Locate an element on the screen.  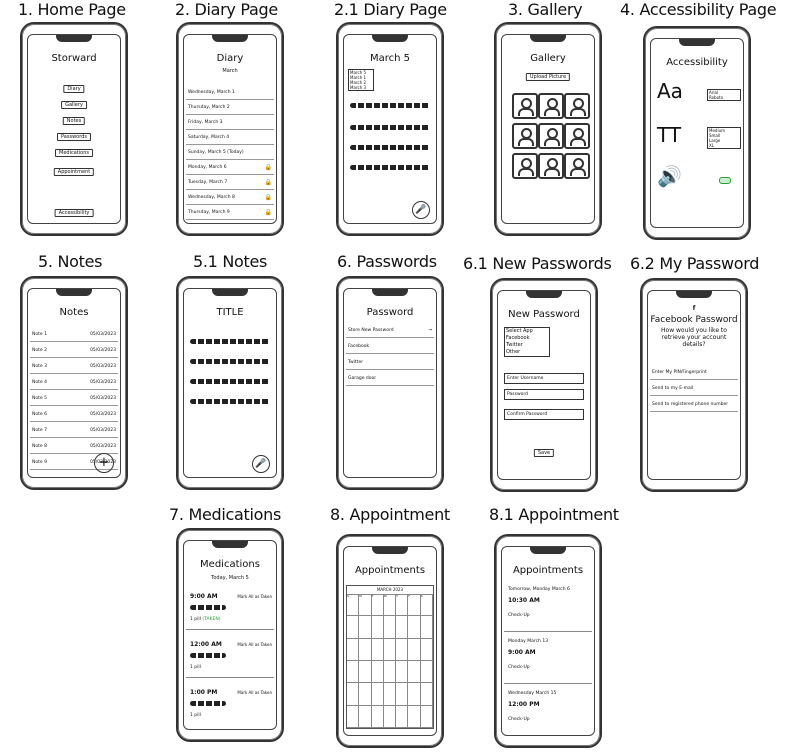
retrieve-option: Send to my E-mail is located at coordinates (694, 388).